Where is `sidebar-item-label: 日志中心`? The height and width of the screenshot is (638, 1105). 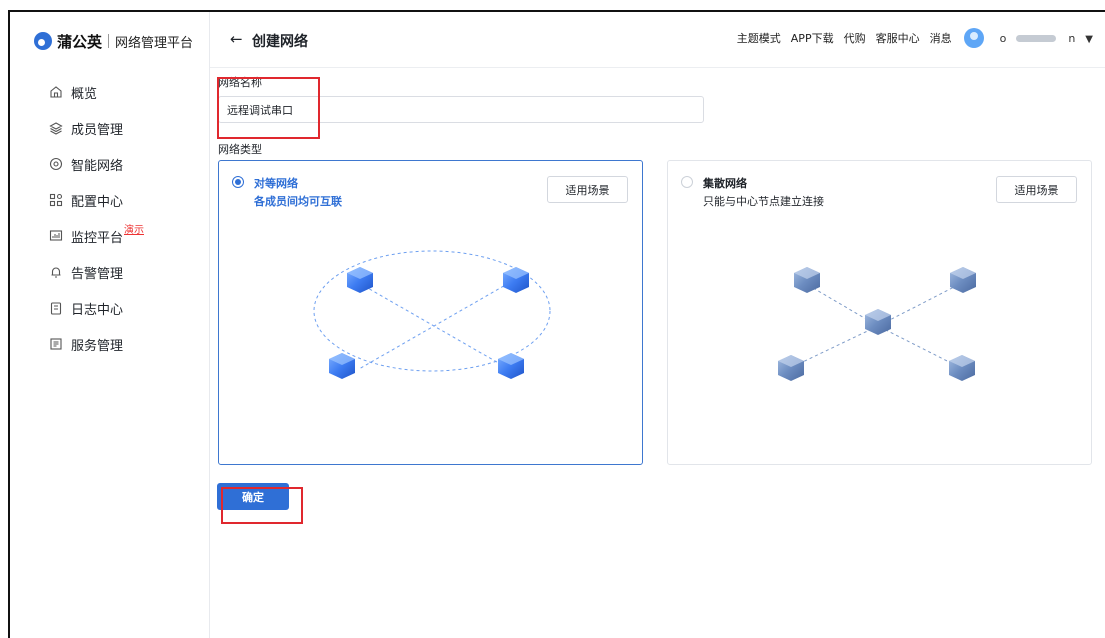
sidebar-item-label: 日志中心 is located at coordinates (97, 310).